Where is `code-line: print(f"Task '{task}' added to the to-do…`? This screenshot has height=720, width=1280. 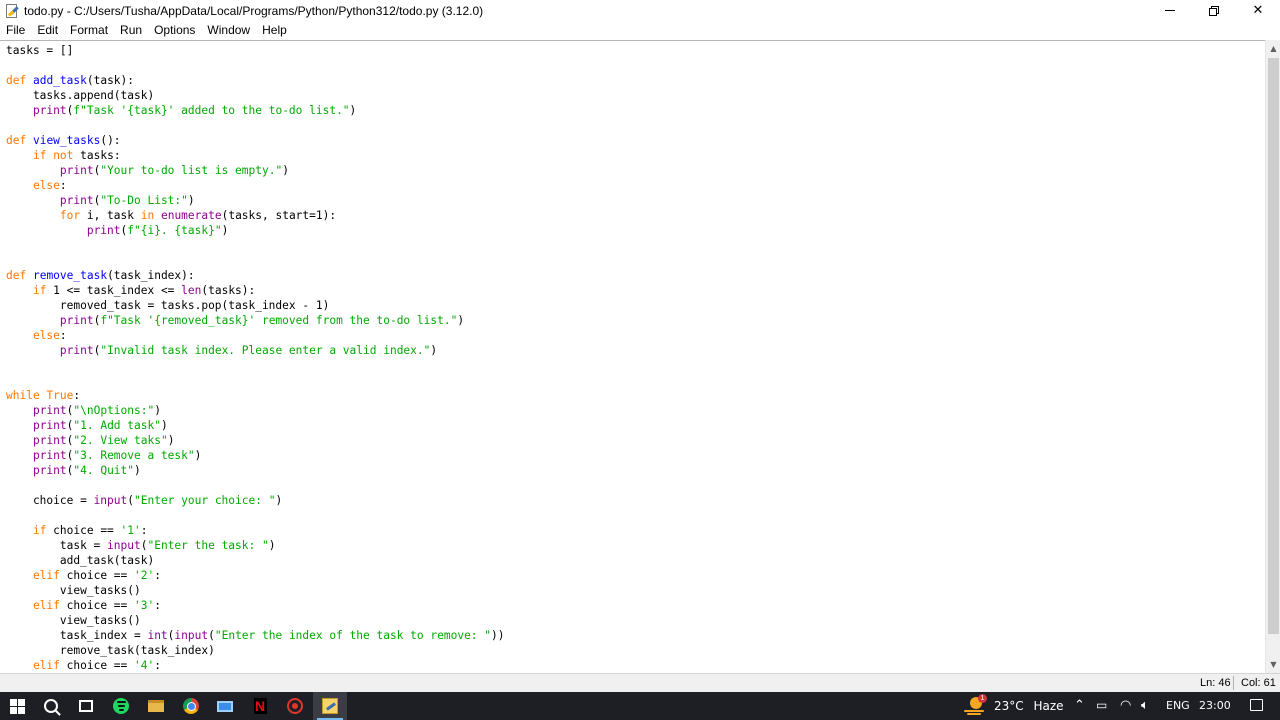
code-line: print(f"Task '{task}' added to the to-do… is located at coordinates (255, 110).